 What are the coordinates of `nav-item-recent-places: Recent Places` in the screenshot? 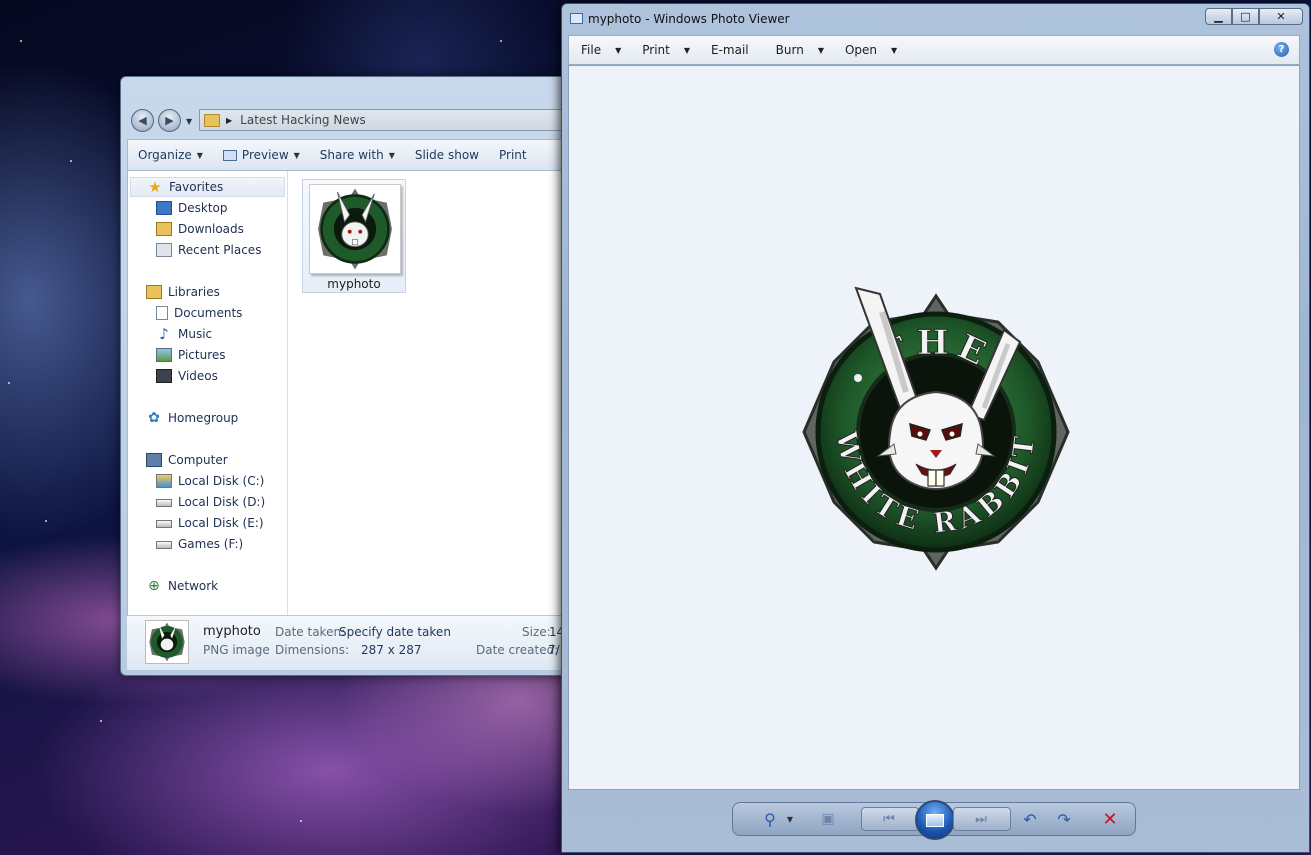 It's located at (208, 250).